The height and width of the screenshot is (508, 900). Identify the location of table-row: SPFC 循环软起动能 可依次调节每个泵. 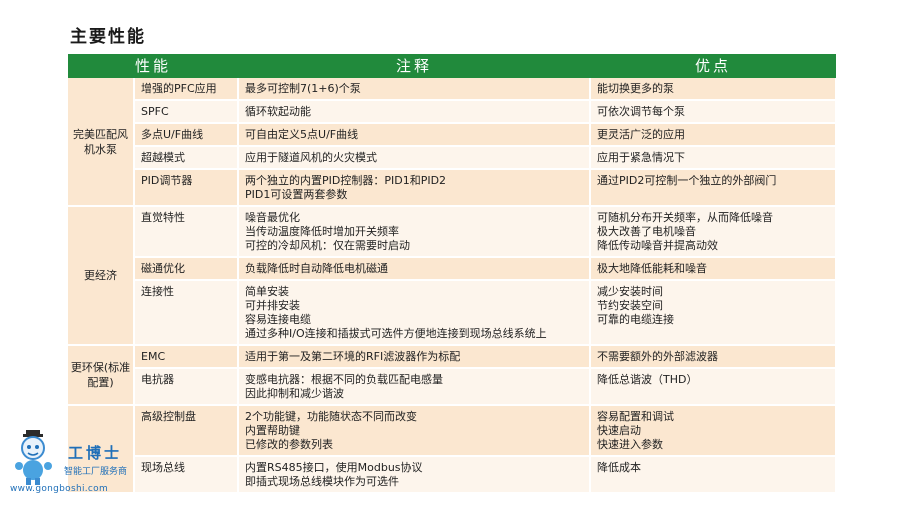
(453, 112).